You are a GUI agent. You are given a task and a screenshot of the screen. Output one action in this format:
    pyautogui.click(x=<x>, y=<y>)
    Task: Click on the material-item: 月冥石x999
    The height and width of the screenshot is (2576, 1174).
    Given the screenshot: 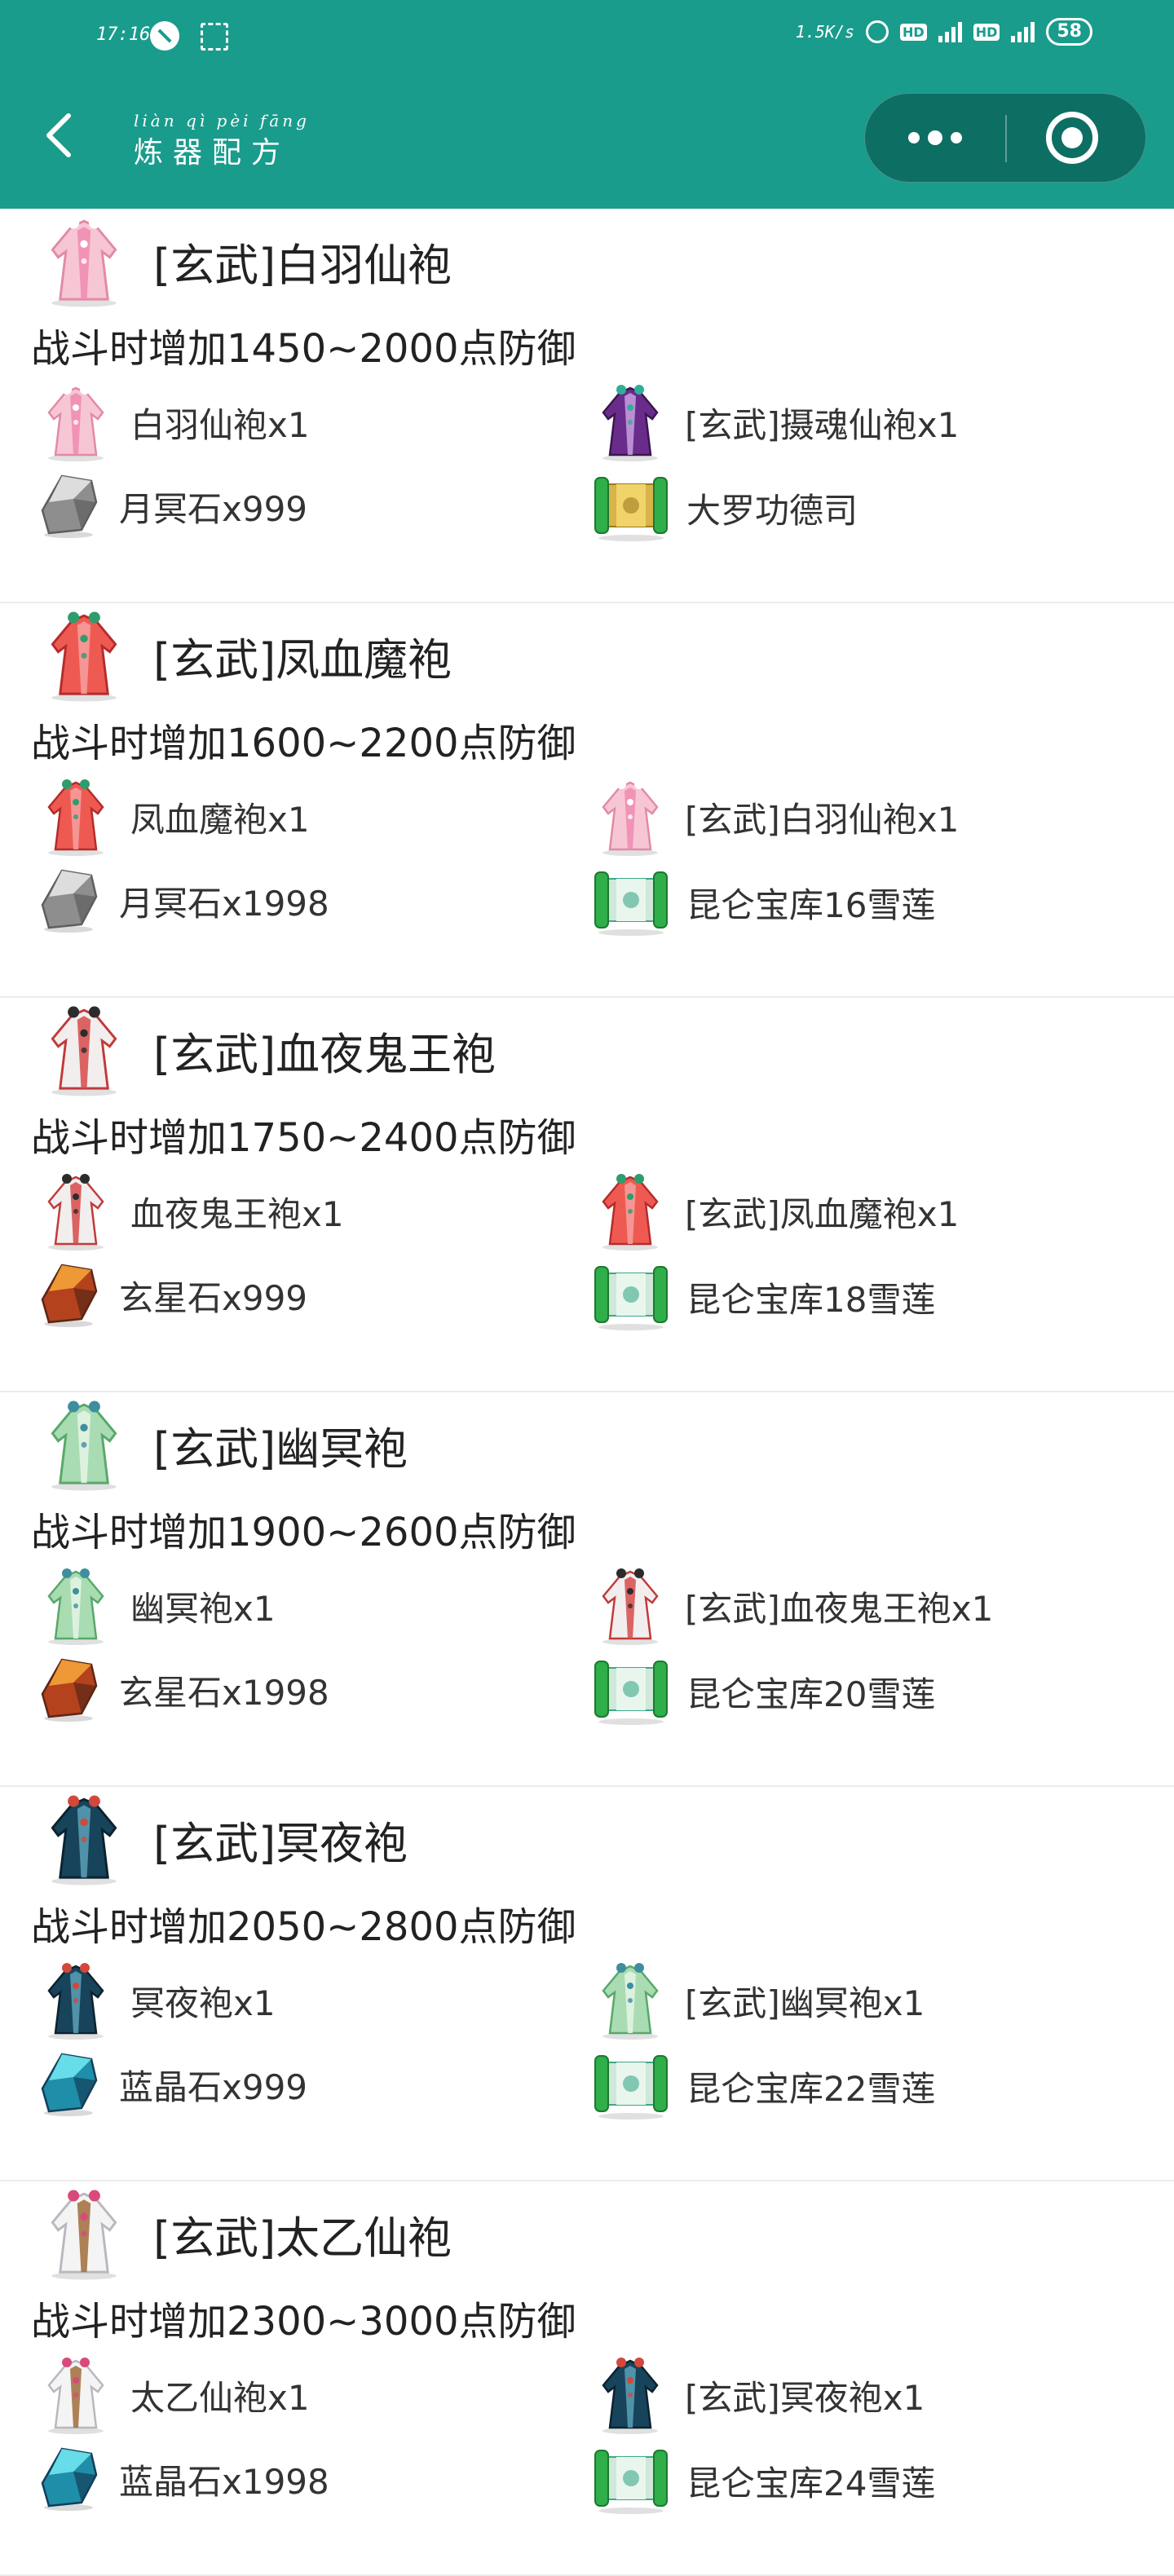 What is the action you would take?
    pyautogui.click(x=172, y=506)
    